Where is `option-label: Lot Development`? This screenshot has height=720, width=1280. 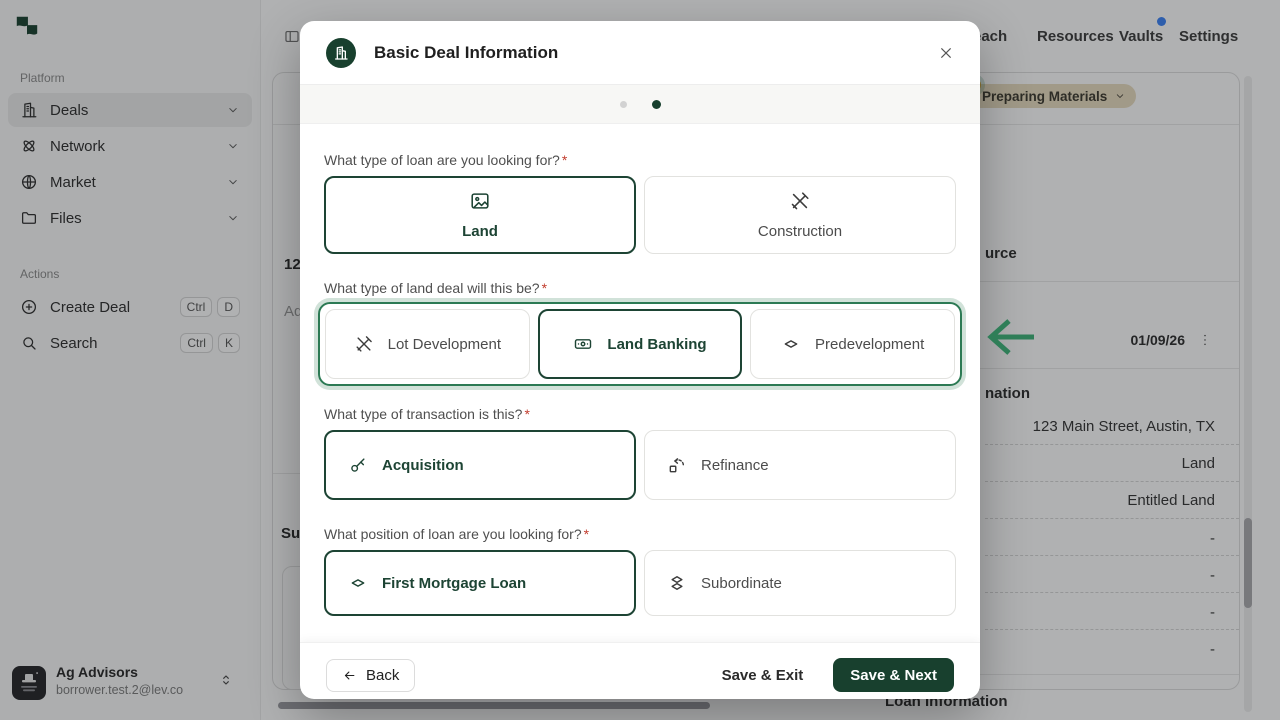
option-label: Lot Development is located at coordinates (444, 344).